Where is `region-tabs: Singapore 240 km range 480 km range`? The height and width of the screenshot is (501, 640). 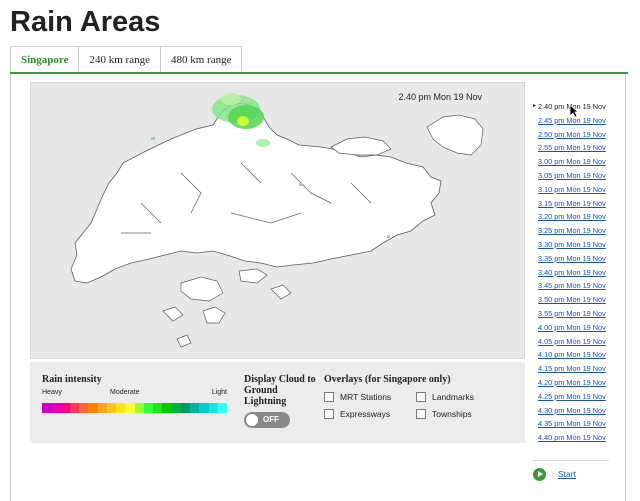
region-tabs: Singapore 240 km range 480 km range is located at coordinates (126, 59).